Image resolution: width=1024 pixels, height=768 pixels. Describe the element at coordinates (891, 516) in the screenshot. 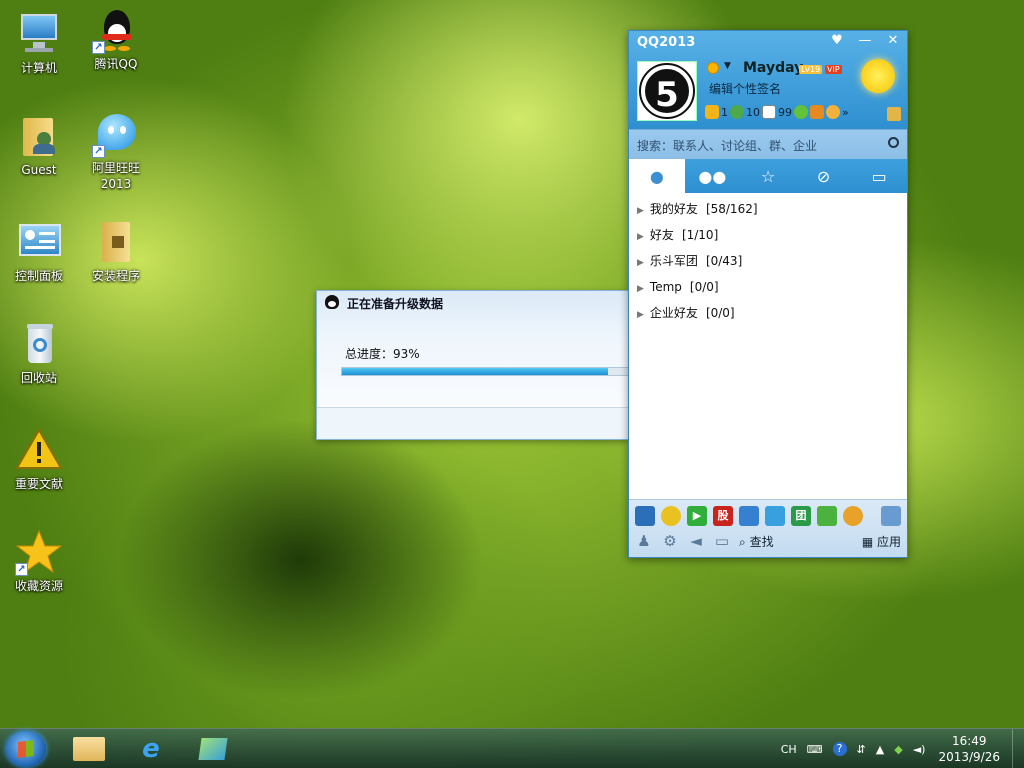

I see `app-grid-icon` at that location.